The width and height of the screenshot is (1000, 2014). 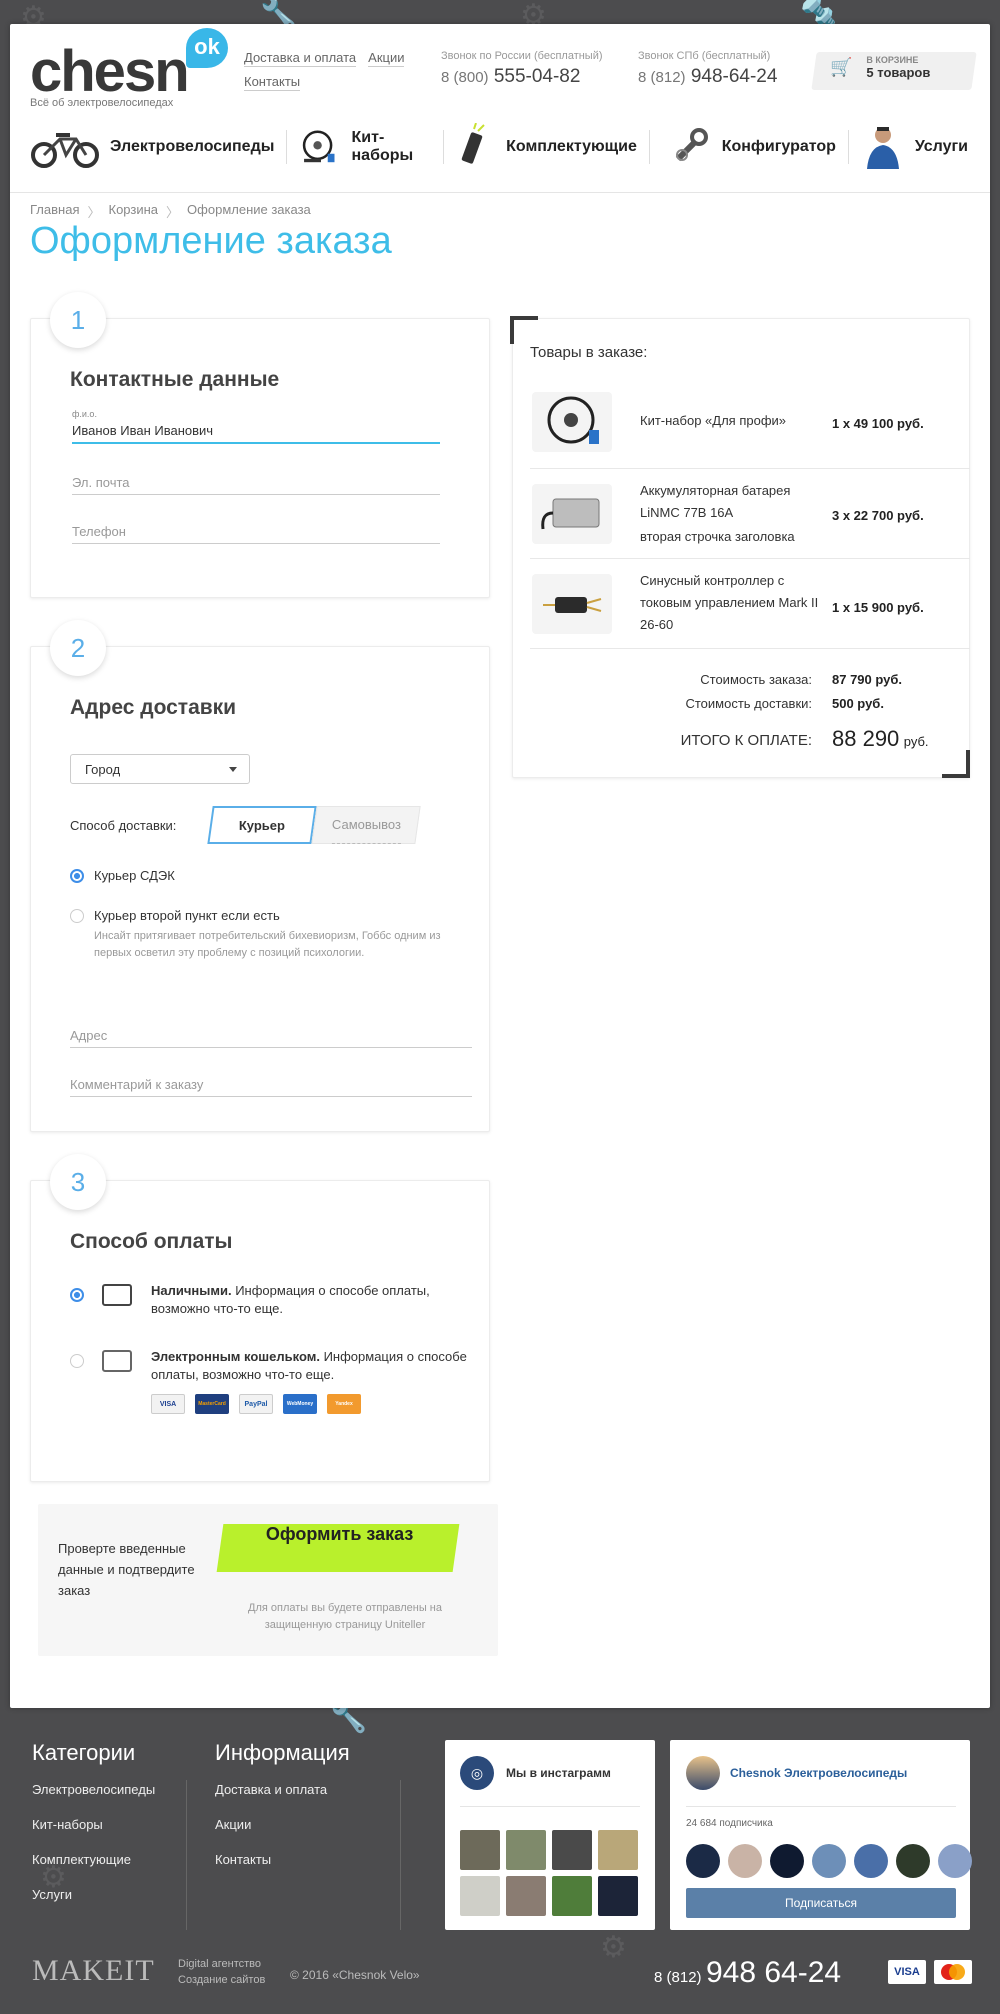 What do you see at coordinates (77, 1295) in the screenshot?
I see `payment-cash-radio` at bounding box center [77, 1295].